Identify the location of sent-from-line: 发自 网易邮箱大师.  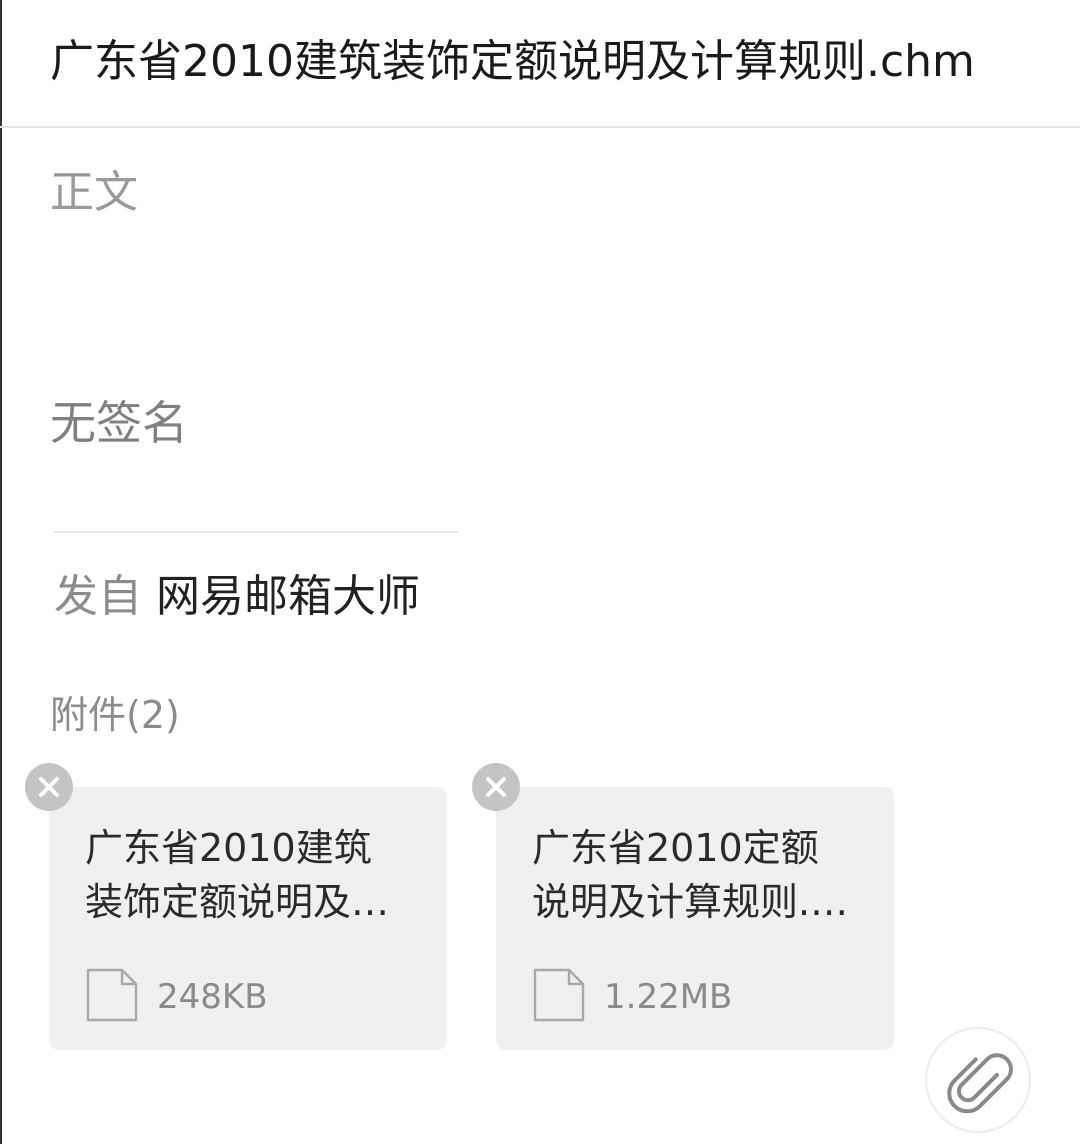
(237, 597).